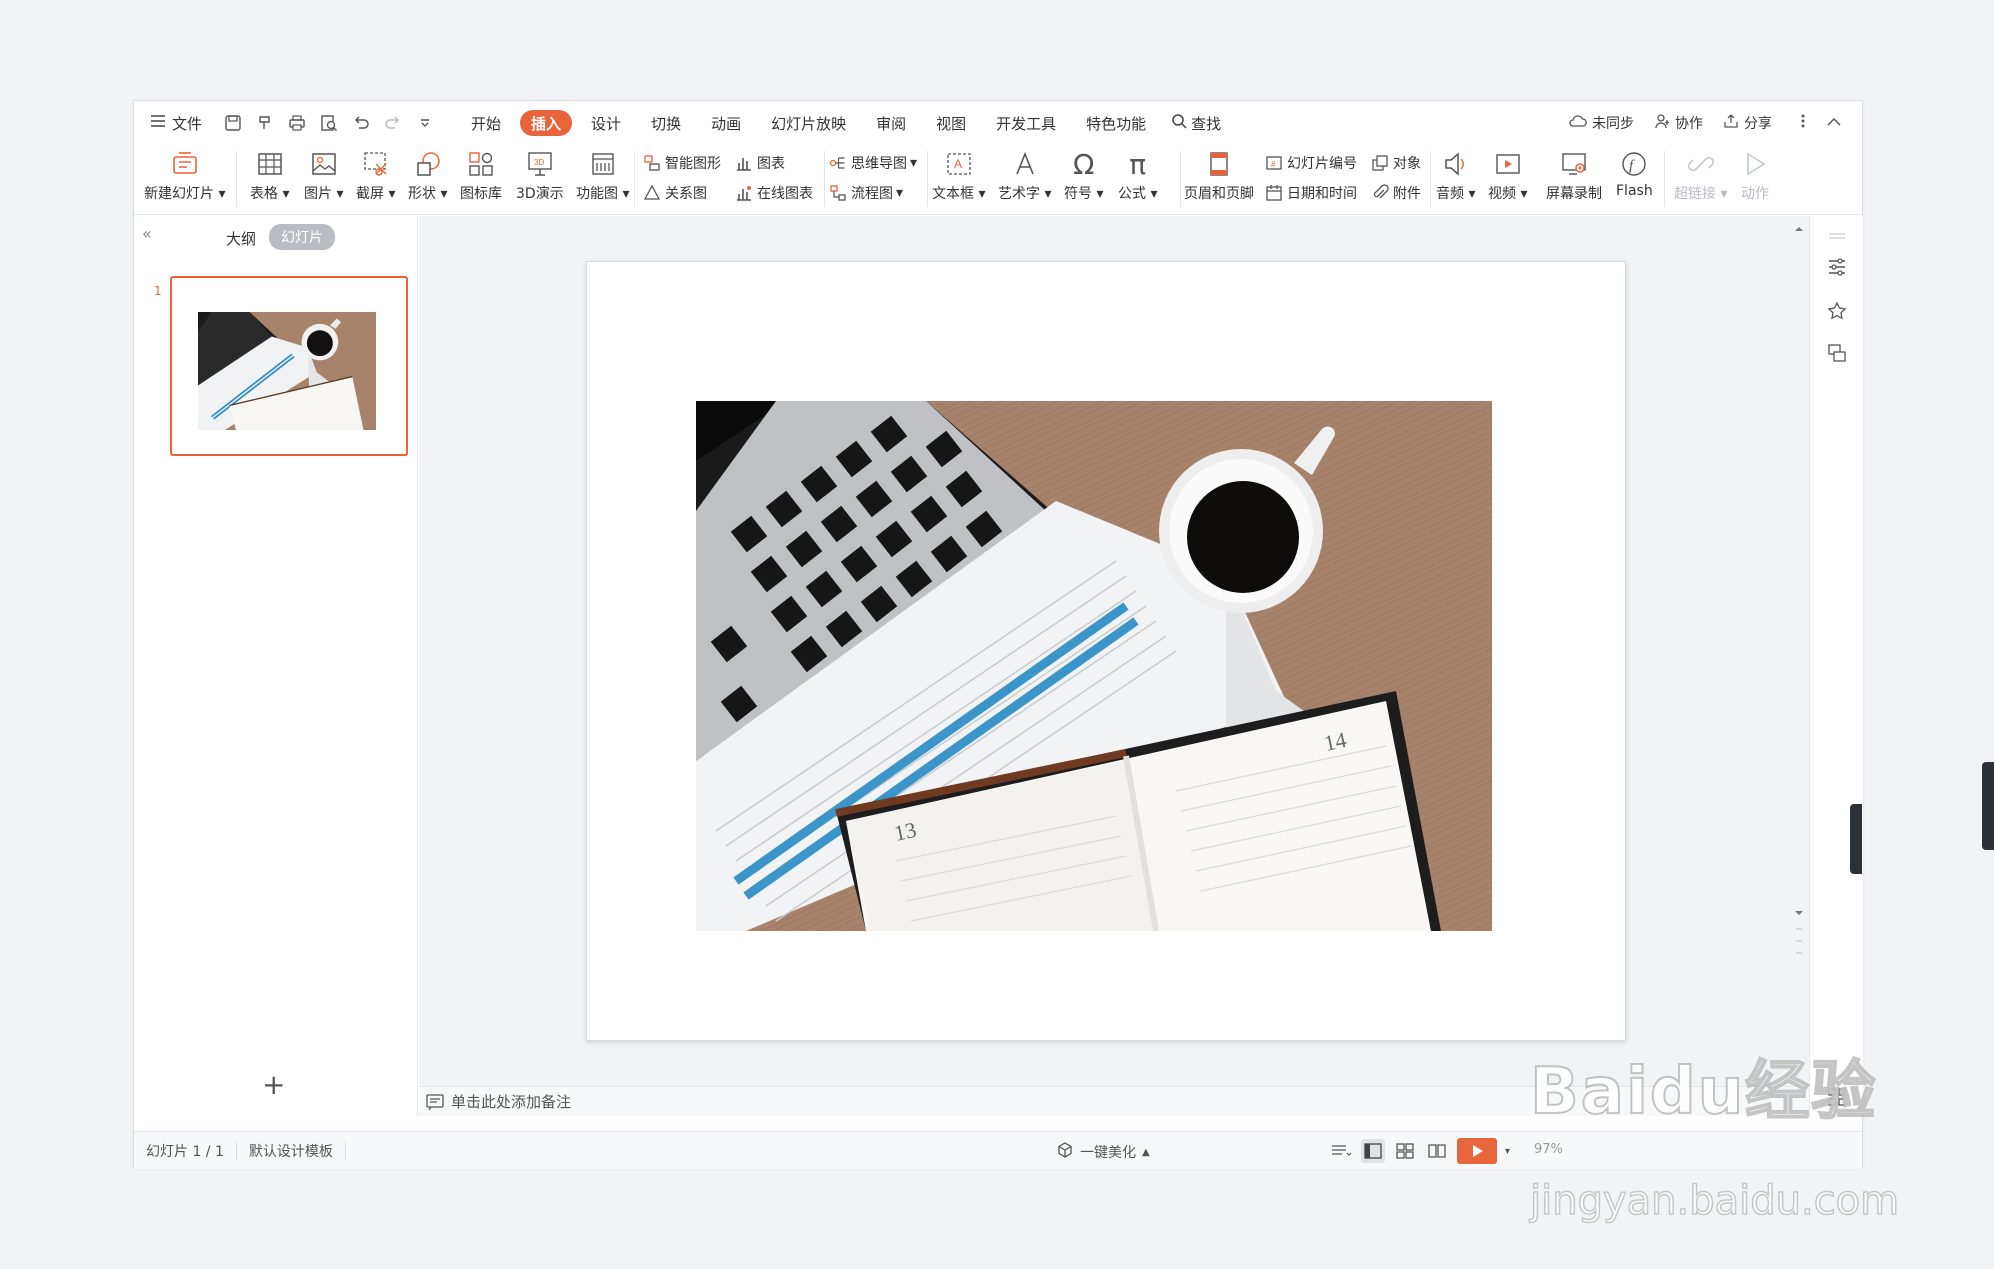  I want to click on add-slide-button: +, so click(273, 1084).